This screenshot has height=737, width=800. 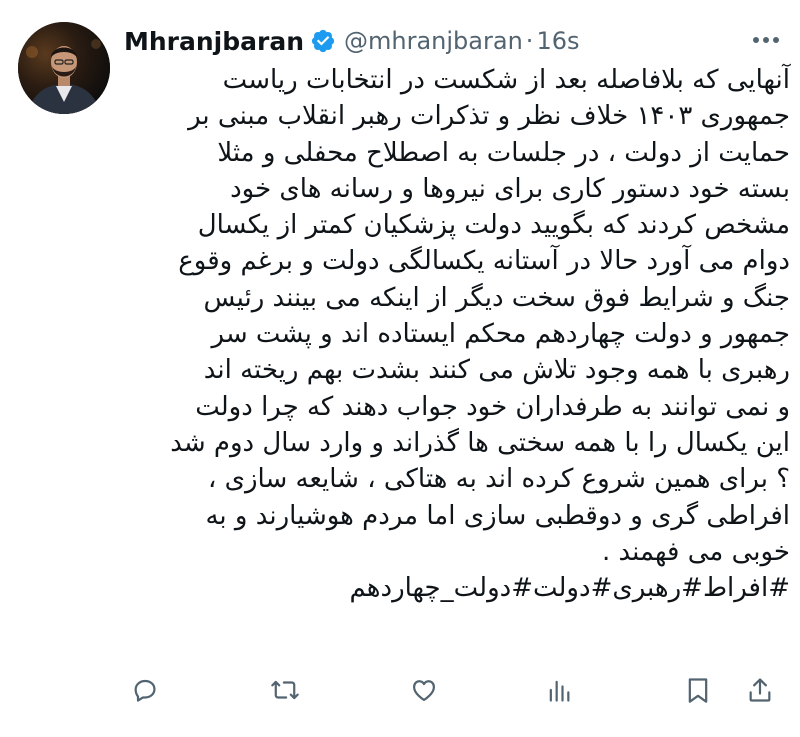 What do you see at coordinates (452, 588) in the screenshot?
I see `hashtags: #افراط#رهبری#دولت#دولت_چهاردهم` at bounding box center [452, 588].